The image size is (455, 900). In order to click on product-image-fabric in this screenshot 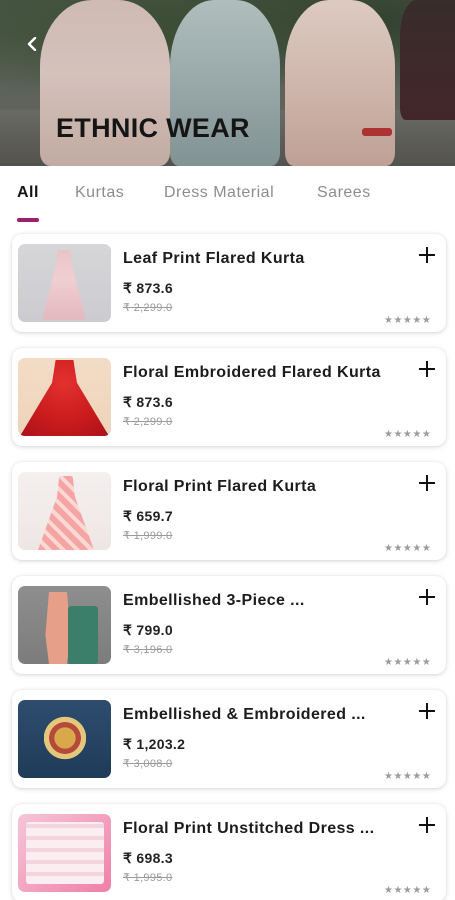, I will do `click(65, 853)`.